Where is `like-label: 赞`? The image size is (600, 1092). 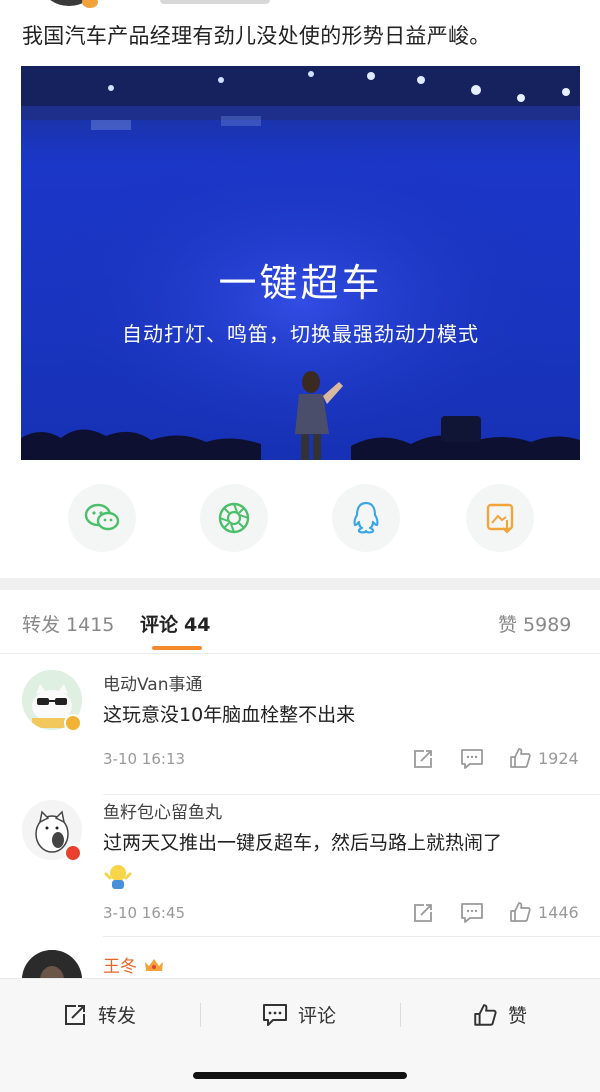
like-label: 赞 is located at coordinates (518, 1016).